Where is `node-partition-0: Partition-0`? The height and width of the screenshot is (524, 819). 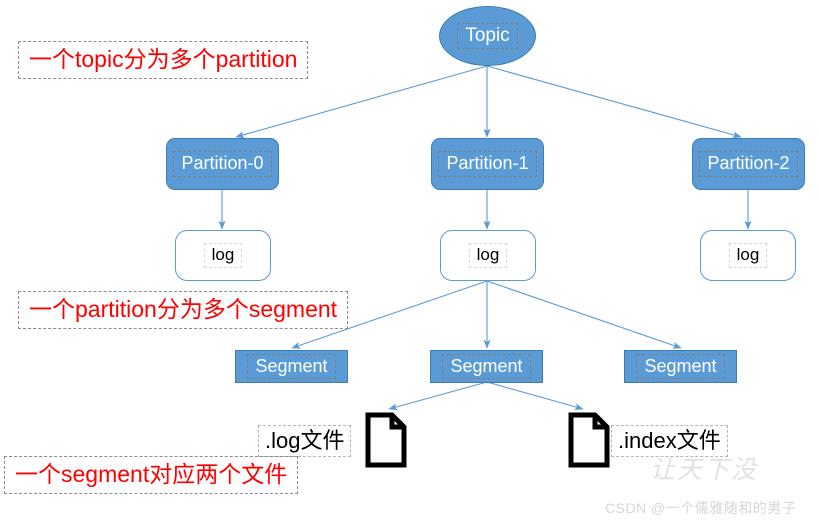 node-partition-0: Partition-0 is located at coordinates (222, 164).